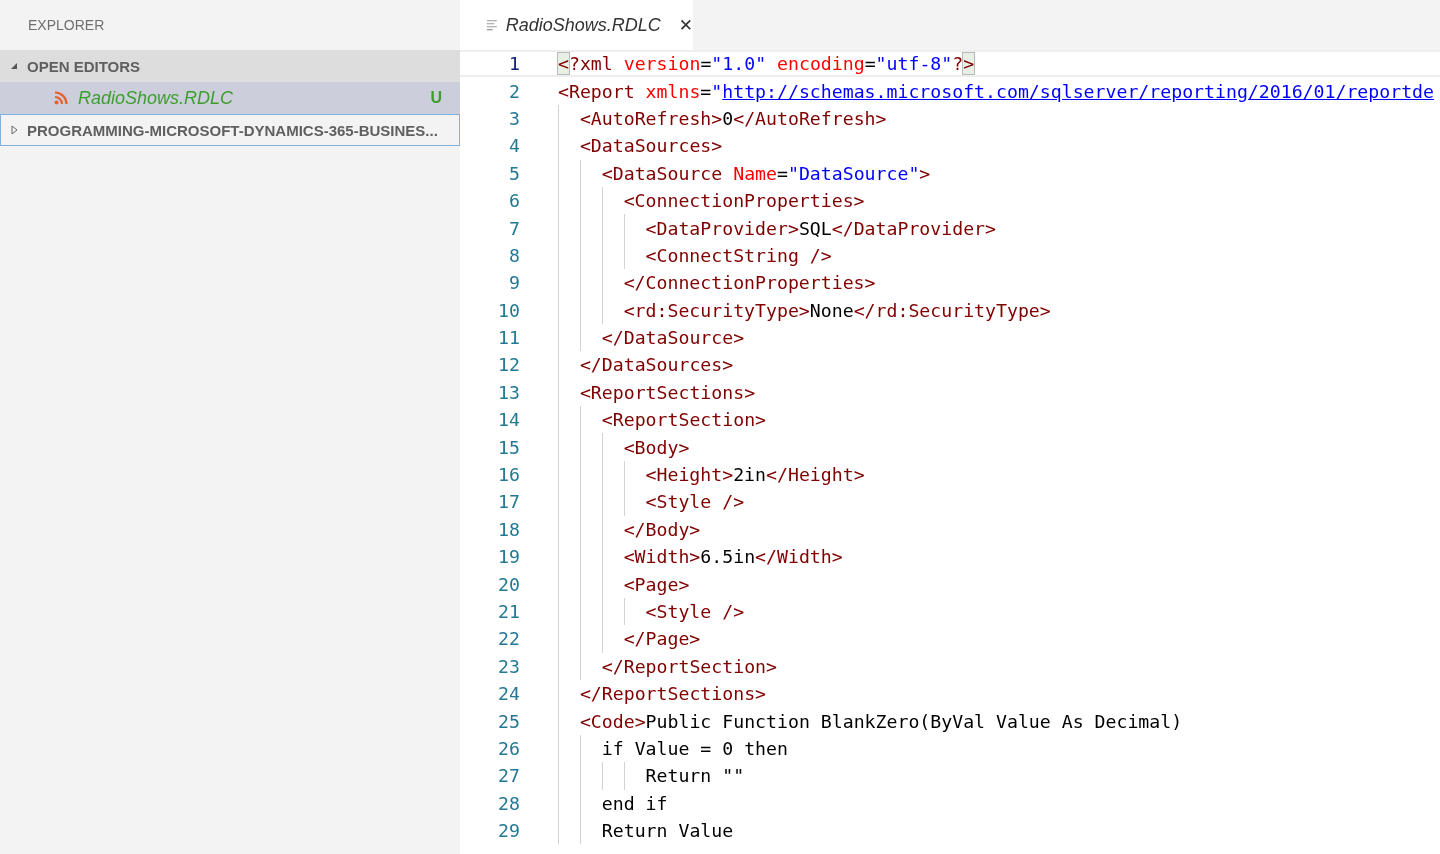  I want to click on code-token: <Height>, so click(689, 475).